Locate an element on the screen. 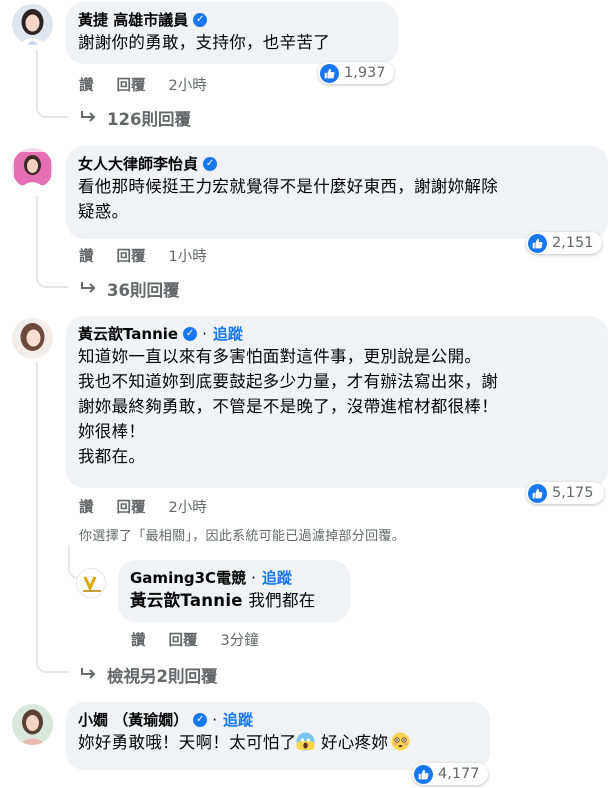 Image resolution: width=612 pixels, height=788 pixels. comment-bubble: 黃捷 高雄市議員 ✓ 謝謝你的勇敢，支持你，也辛苦了 is located at coordinates (232, 33).